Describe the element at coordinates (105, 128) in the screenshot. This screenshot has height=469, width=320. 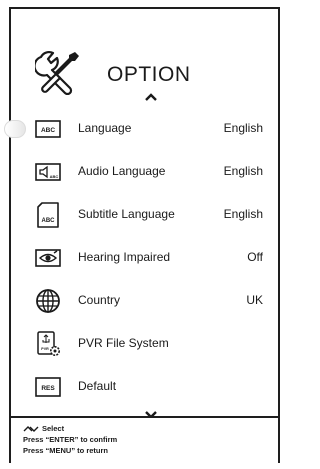
I see `menu-item-label: Language` at that location.